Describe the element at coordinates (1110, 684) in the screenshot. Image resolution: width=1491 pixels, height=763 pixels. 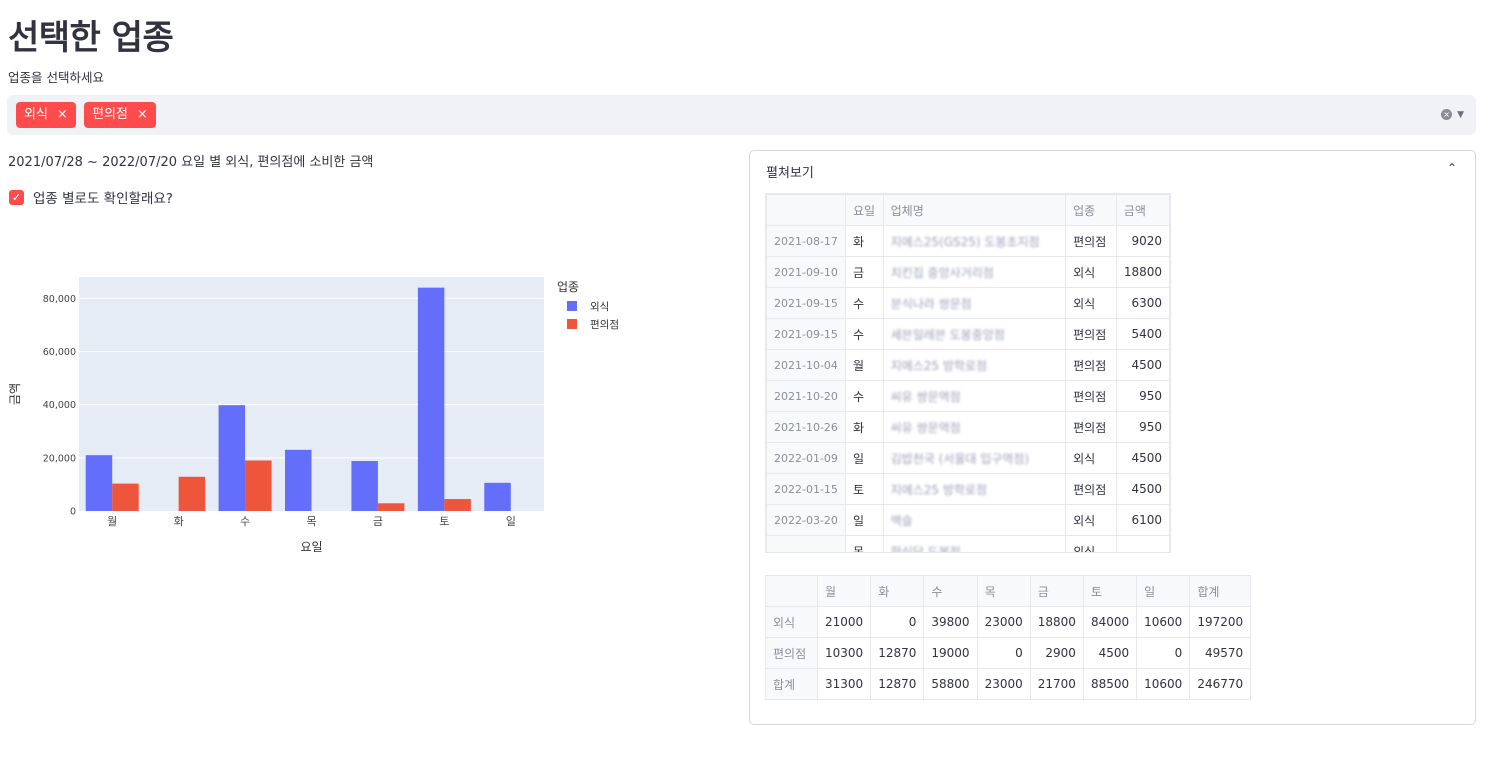
I see `summary-cell: 88500` at that location.